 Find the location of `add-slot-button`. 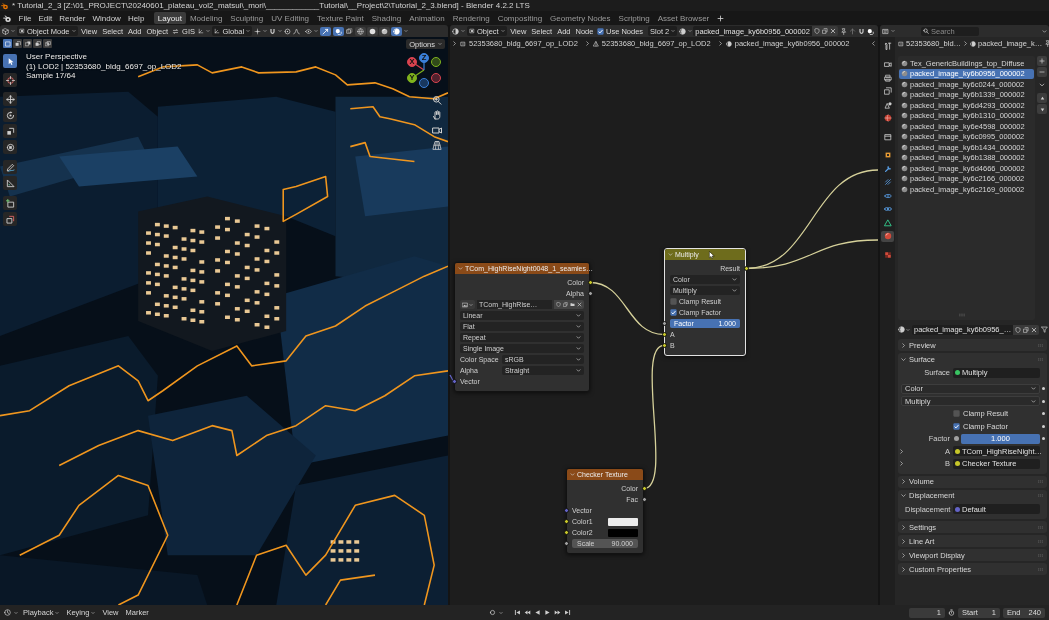

add-slot-button is located at coordinates (1042, 61).